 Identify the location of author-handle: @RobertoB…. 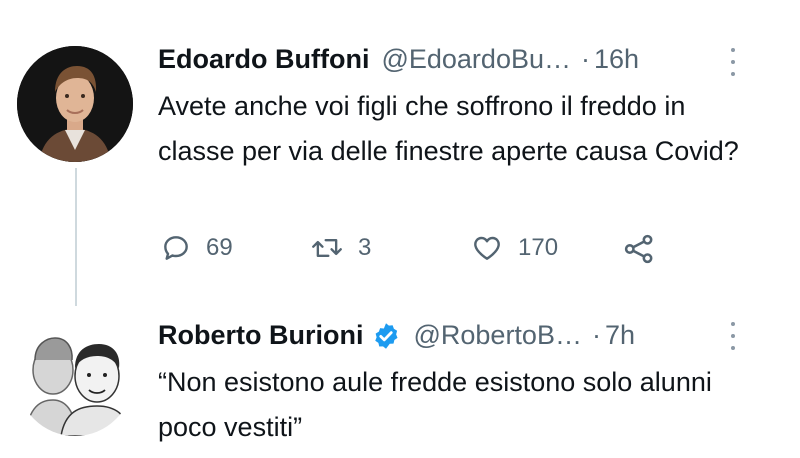
(497, 335).